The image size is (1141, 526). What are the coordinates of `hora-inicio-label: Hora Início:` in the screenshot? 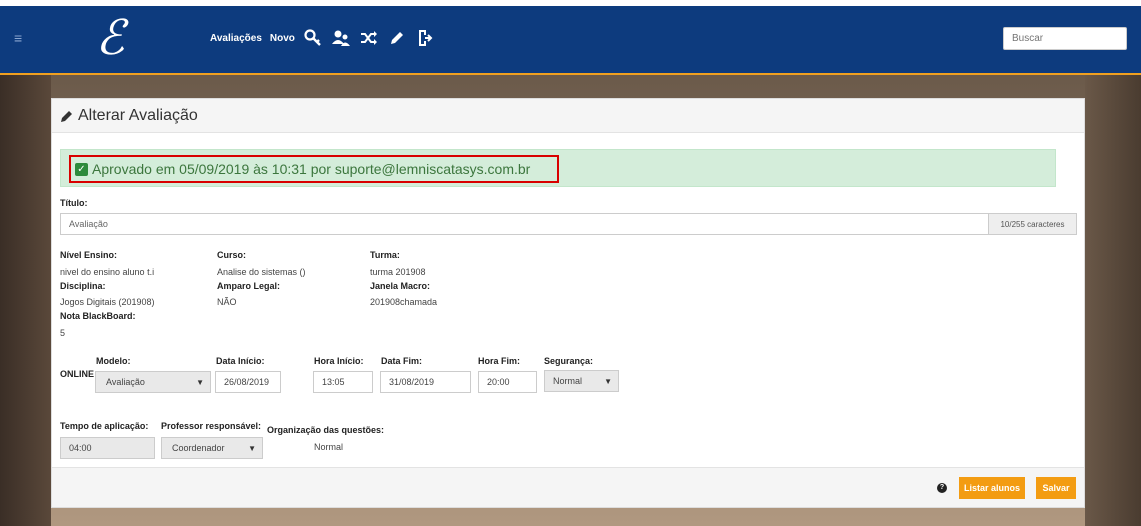 It's located at (339, 361).